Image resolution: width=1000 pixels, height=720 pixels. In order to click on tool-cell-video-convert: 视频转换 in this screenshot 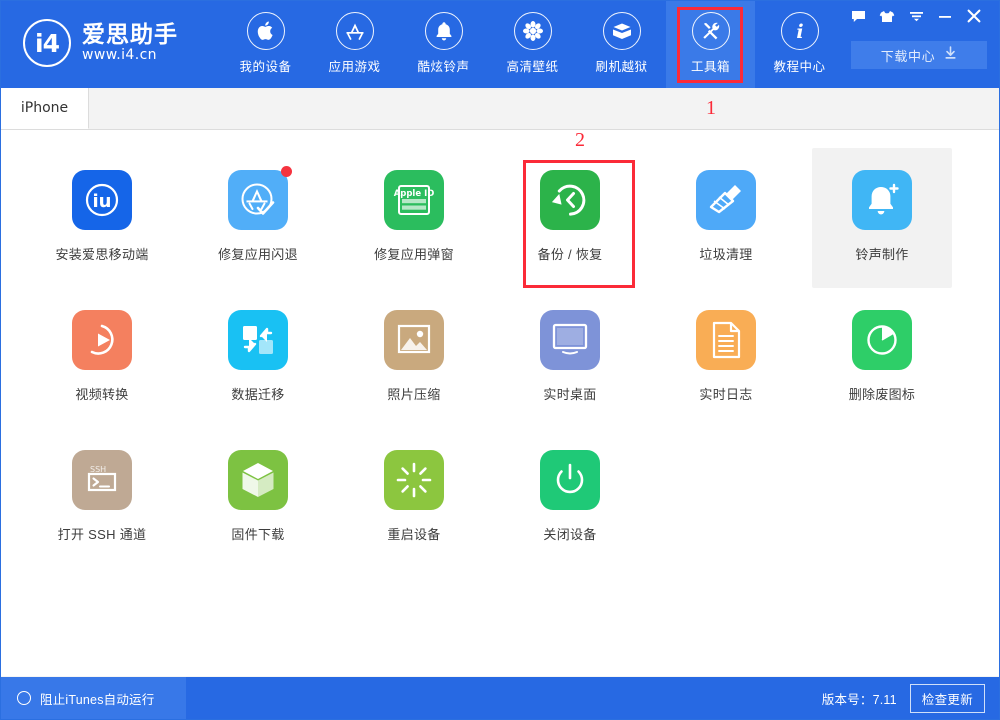, I will do `click(102, 358)`.